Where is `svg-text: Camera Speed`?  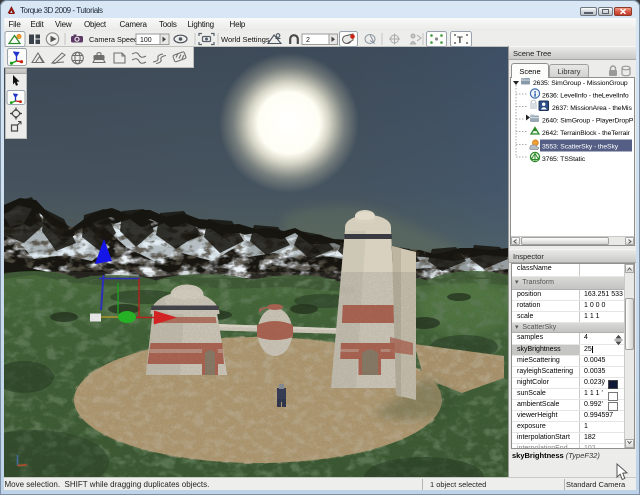 svg-text: Camera Speed is located at coordinates (113, 39).